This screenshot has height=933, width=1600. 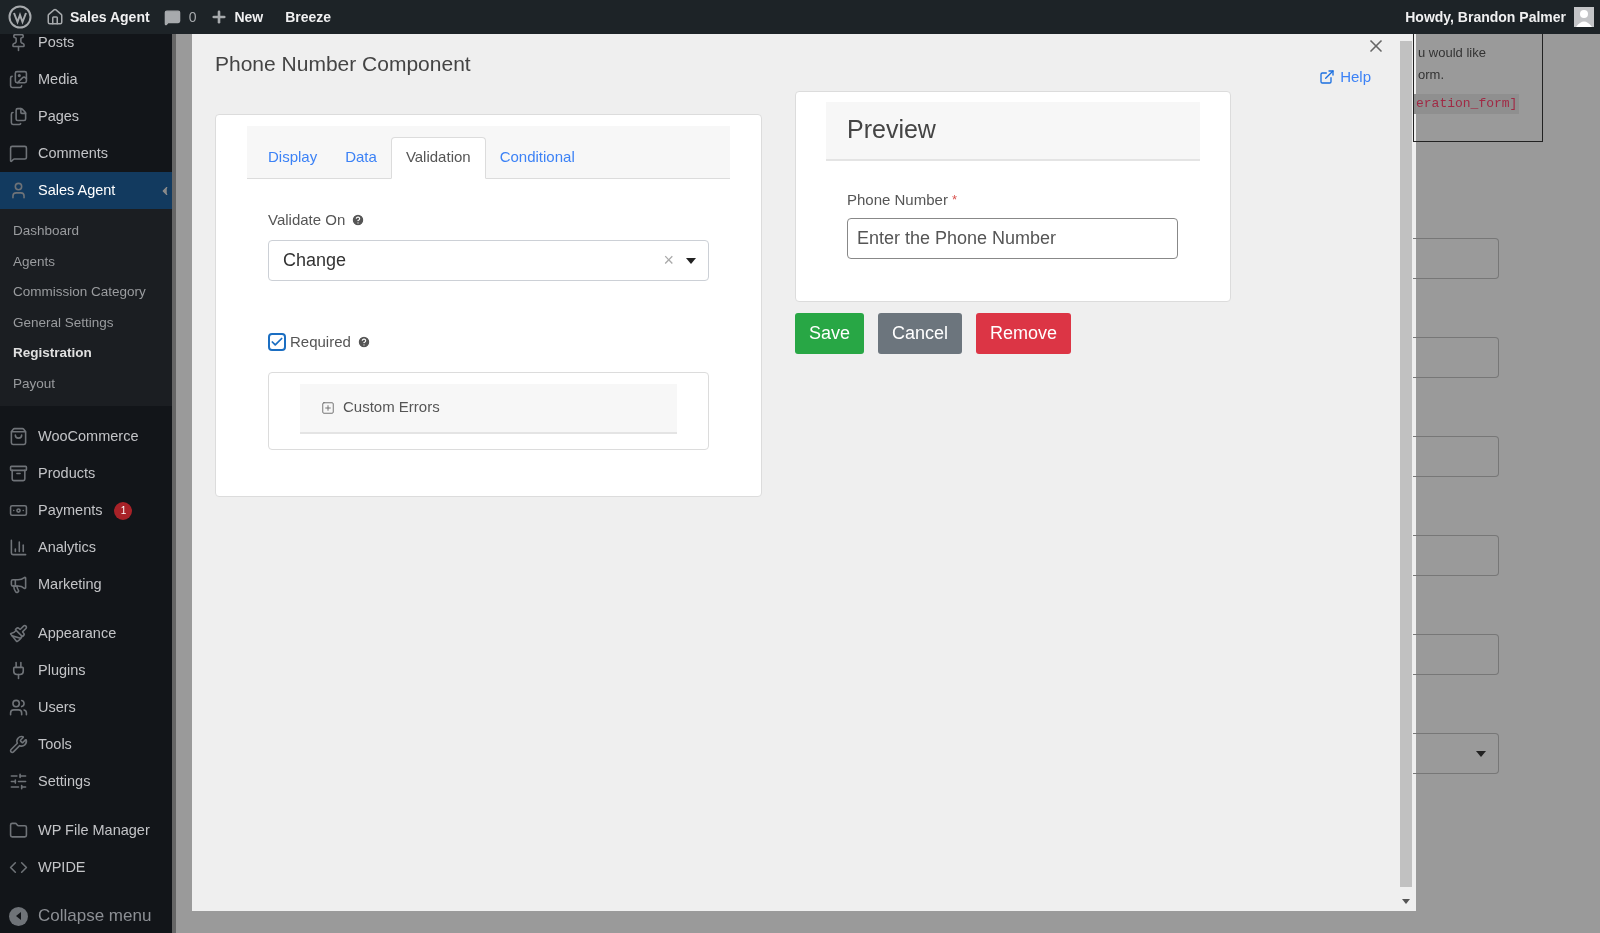 I want to click on folder-icon, so click(x=18, y=830).